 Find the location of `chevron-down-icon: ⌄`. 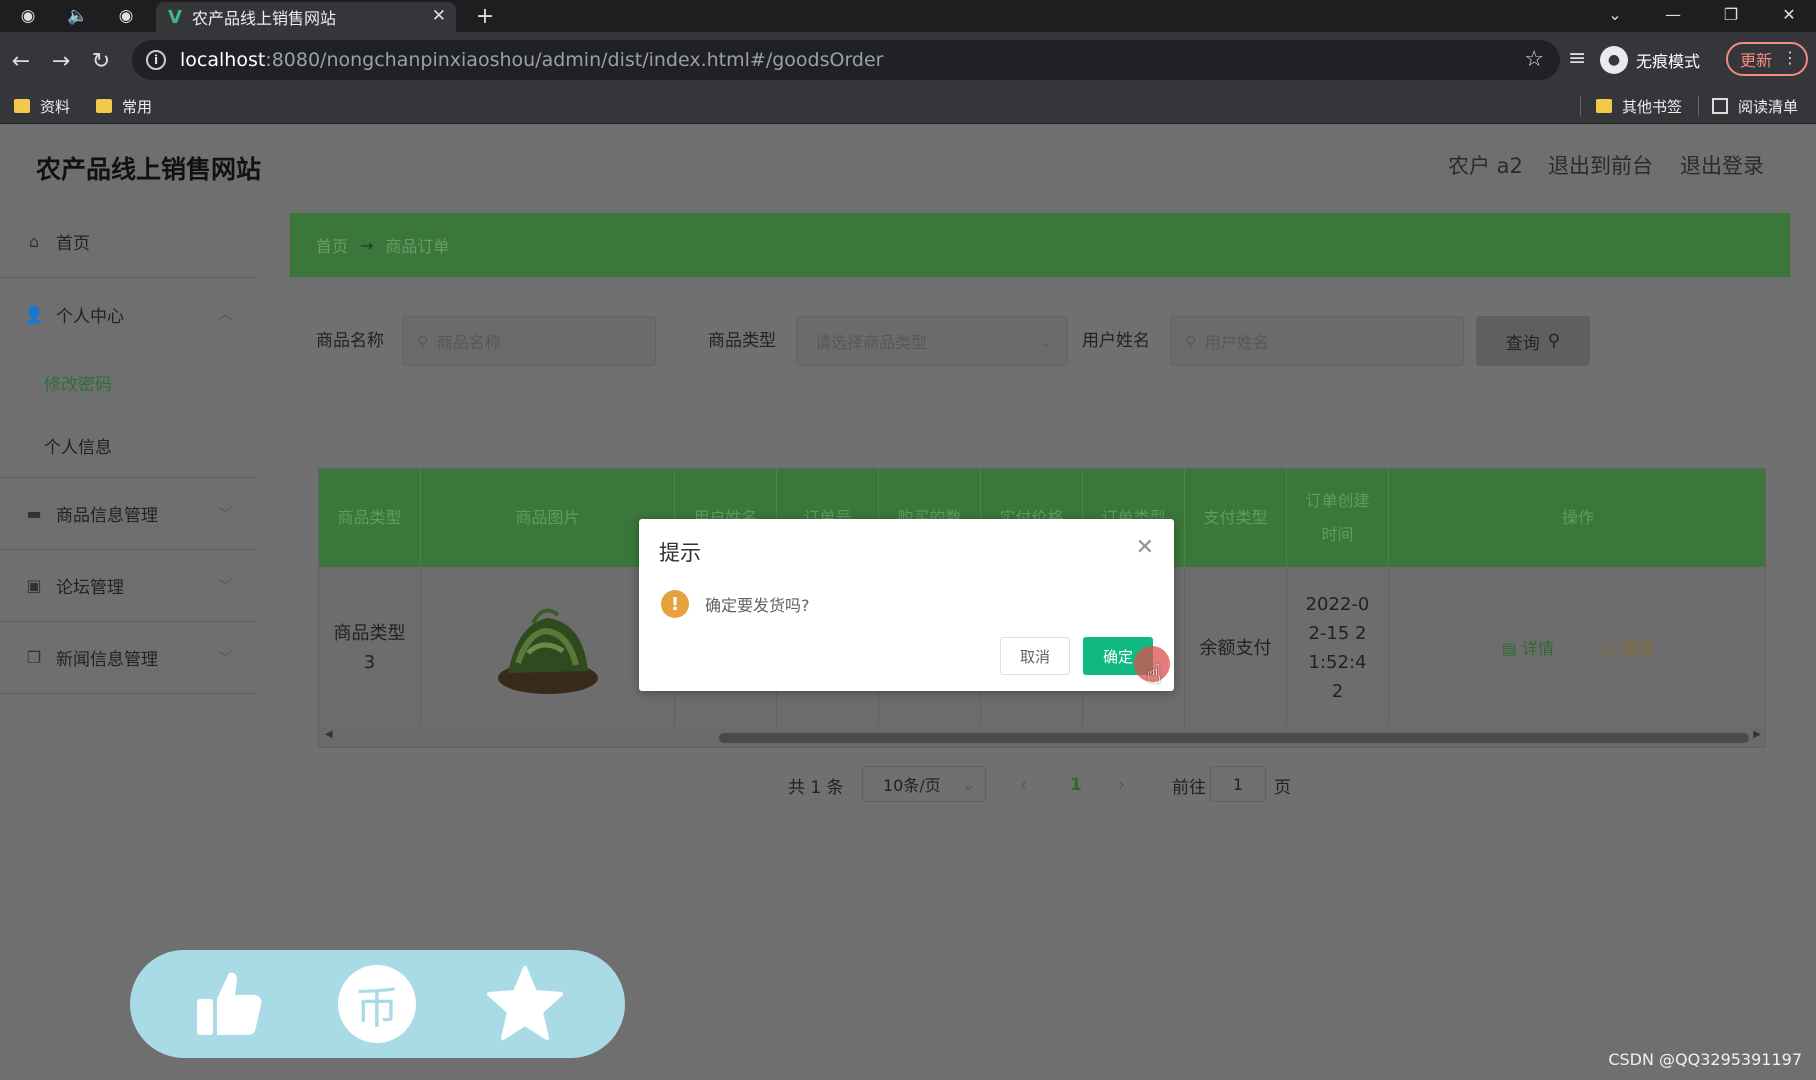

chevron-down-icon: ⌄ is located at coordinates (968, 784).